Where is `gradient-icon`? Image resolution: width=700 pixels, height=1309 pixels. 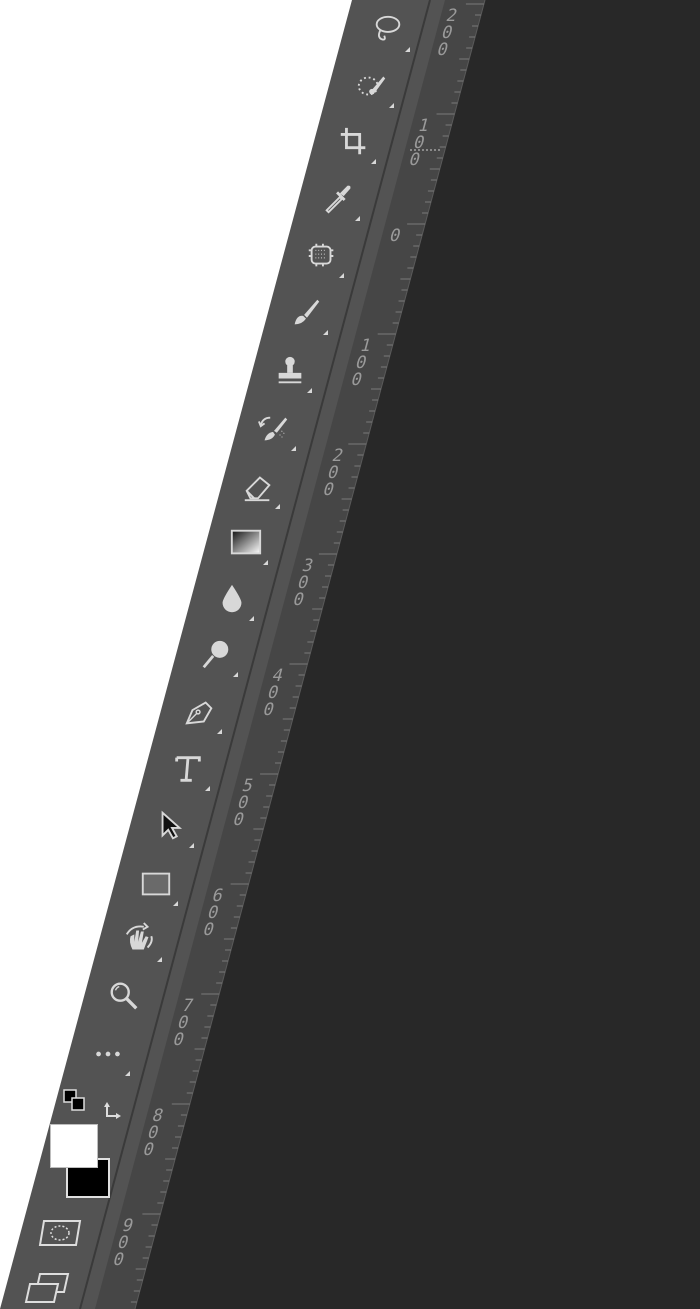
gradient-icon is located at coordinates (246, 542).